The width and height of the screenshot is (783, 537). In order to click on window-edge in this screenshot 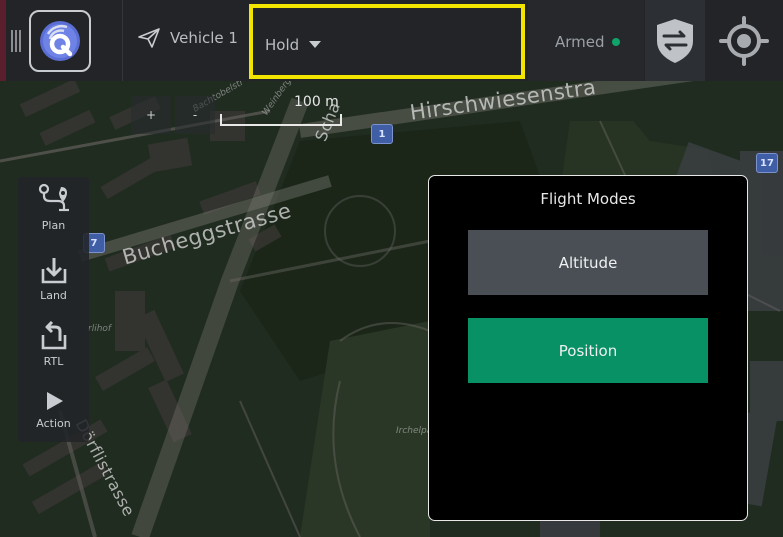, I will do `click(3, 40)`.